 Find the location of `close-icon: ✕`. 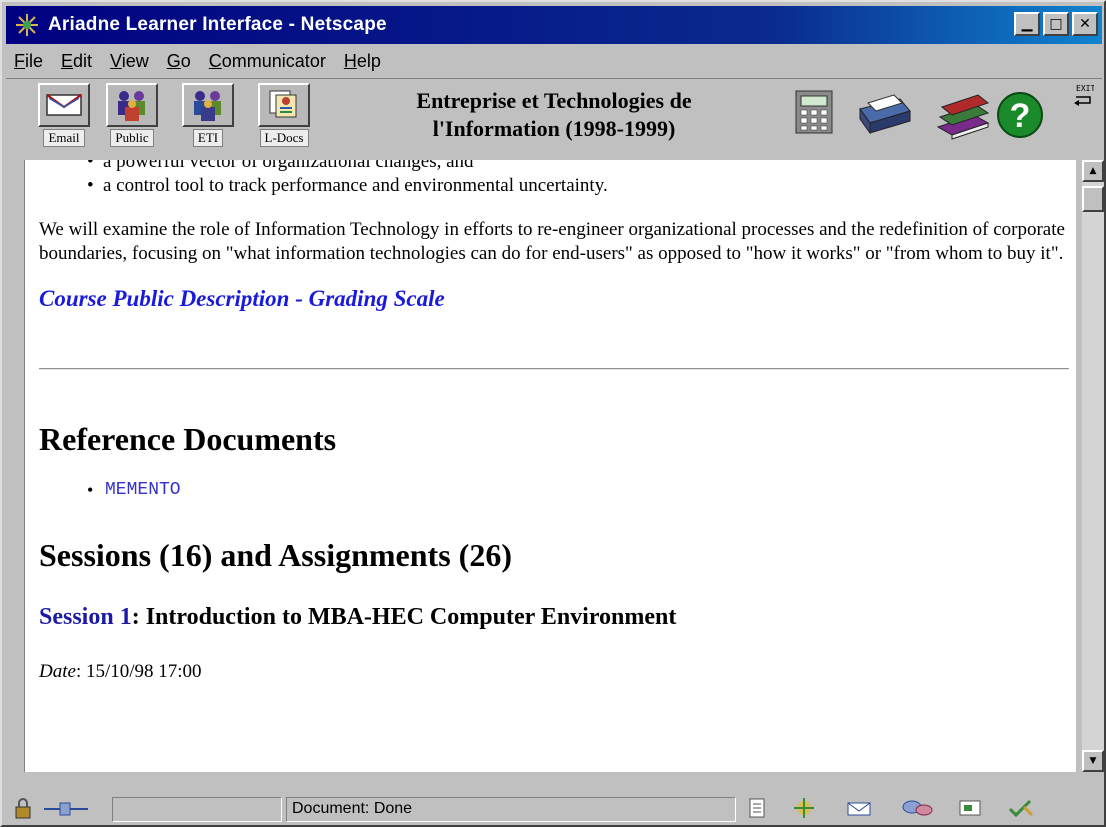

close-icon: ✕ is located at coordinates (1085, 24).